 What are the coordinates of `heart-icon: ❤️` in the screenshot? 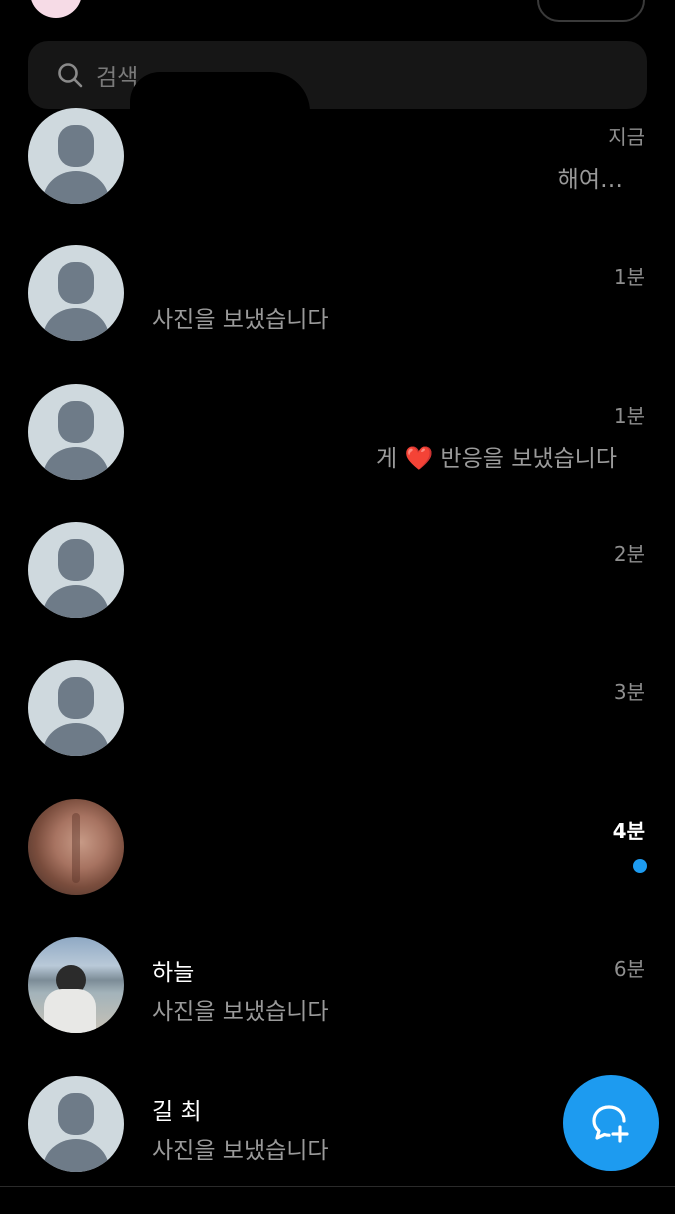 It's located at (419, 459).